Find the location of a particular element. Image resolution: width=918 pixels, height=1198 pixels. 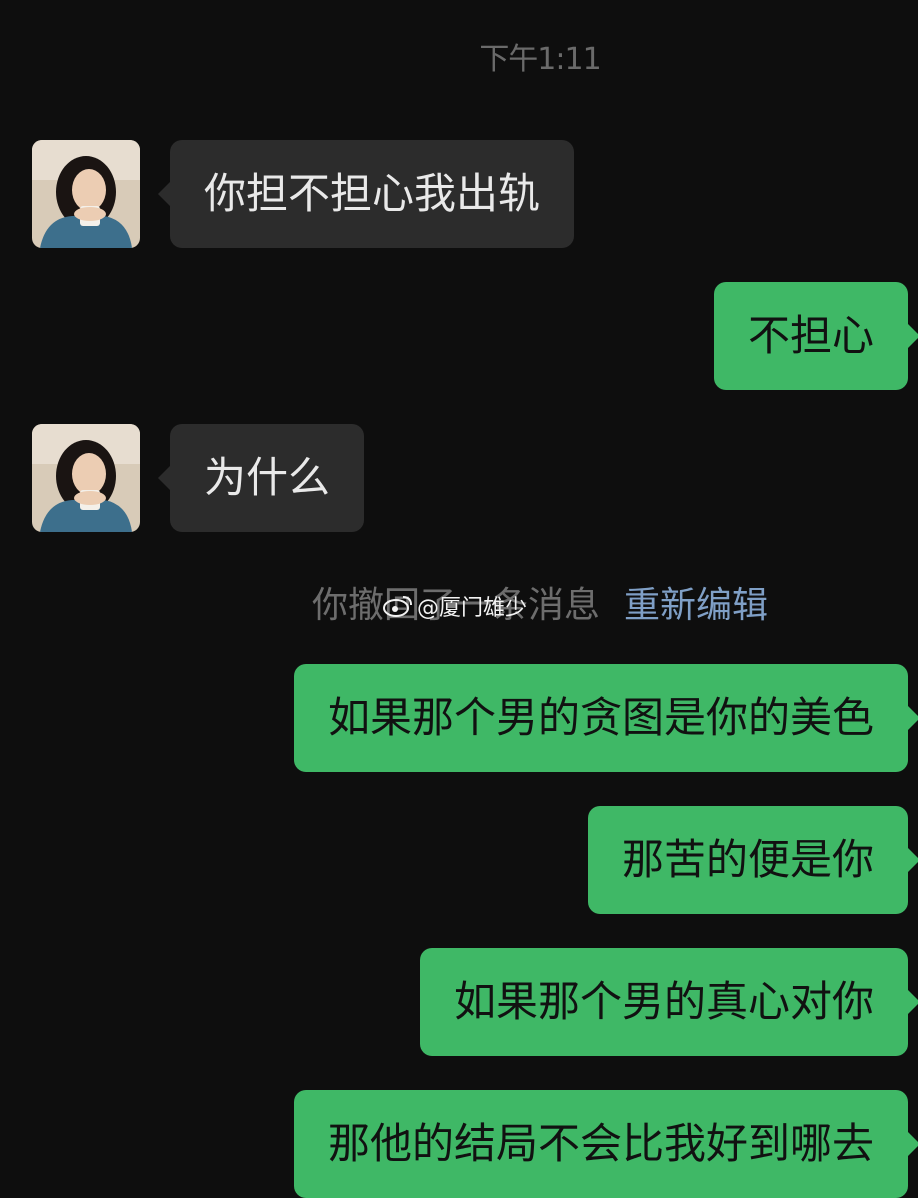

outgoing-message-bubble: 那他的结局不会比我好到哪去 is located at coordinates (605, 1144).